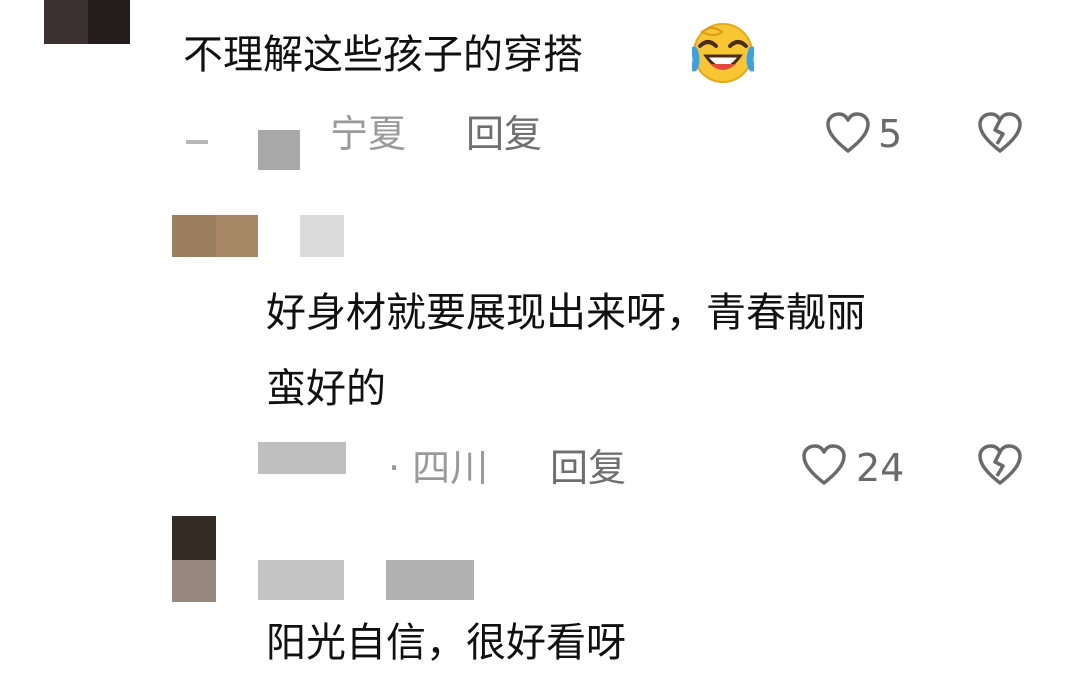 Image resolution: width=1080 pixels, height=676 pixels. Describe the element at coordinates (566, 313) in the screenshot. I see `comment-text-line-1: 好身材就要展现出来呀，青春靓丽` at that location.